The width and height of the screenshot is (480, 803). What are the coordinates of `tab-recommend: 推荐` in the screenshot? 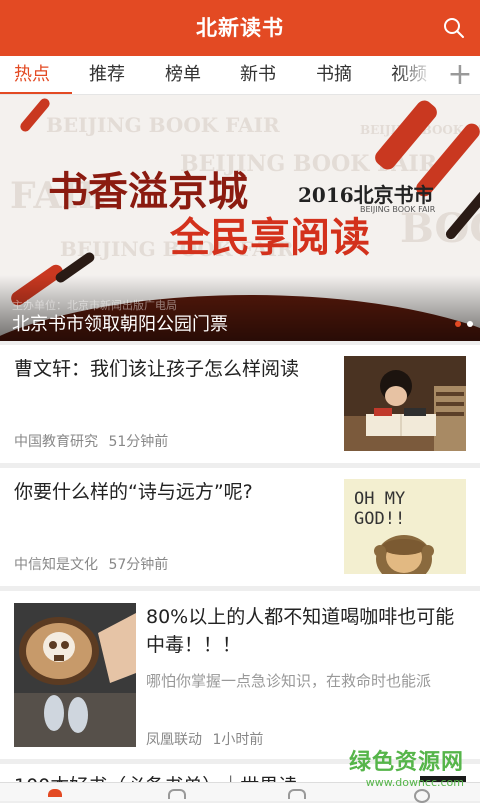 It's located at (107, 75).